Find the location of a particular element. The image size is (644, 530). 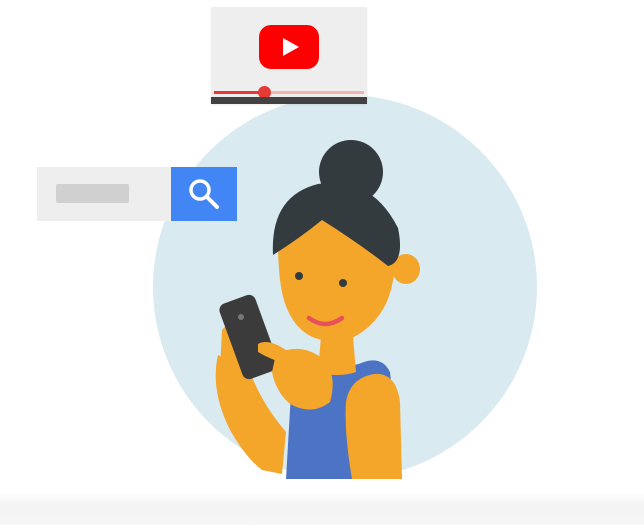

search-button is located at coordinates (204, 194).